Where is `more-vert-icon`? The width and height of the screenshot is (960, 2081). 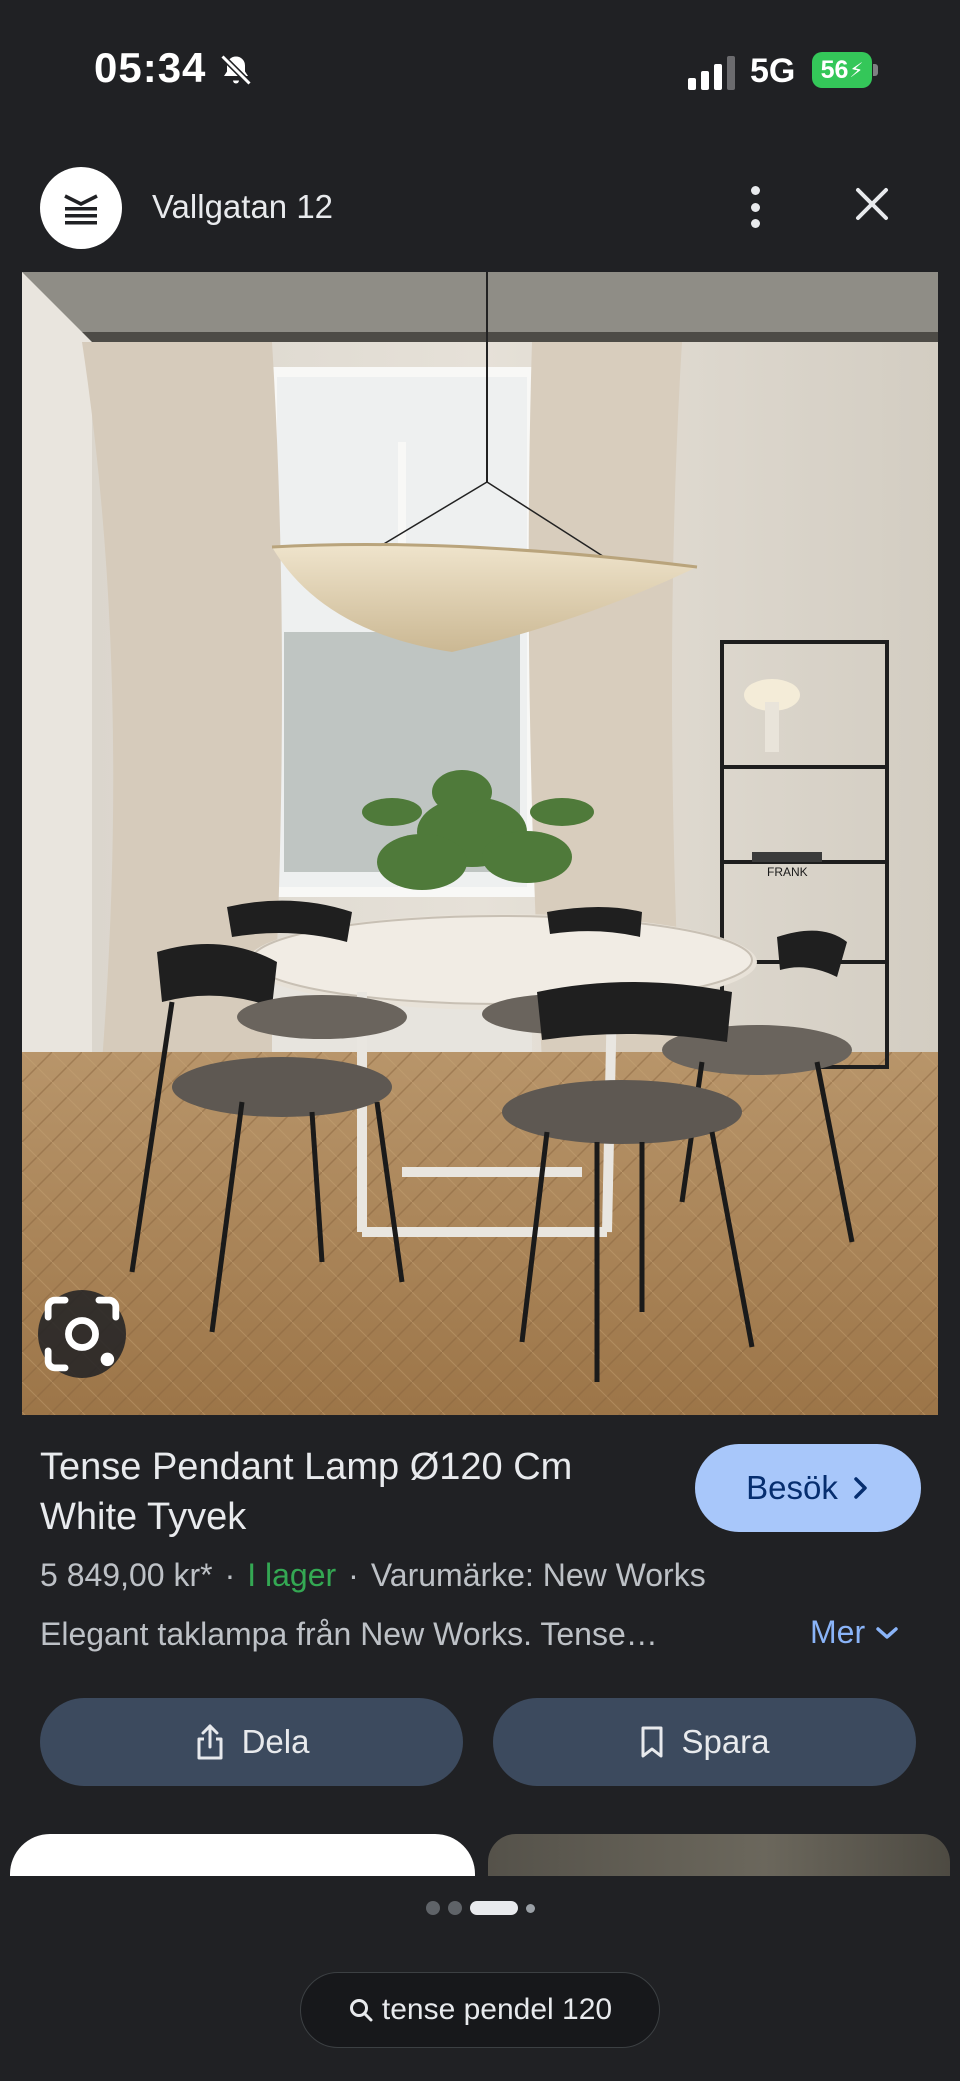
more-vert-icon is located at coordinates (755, 207).